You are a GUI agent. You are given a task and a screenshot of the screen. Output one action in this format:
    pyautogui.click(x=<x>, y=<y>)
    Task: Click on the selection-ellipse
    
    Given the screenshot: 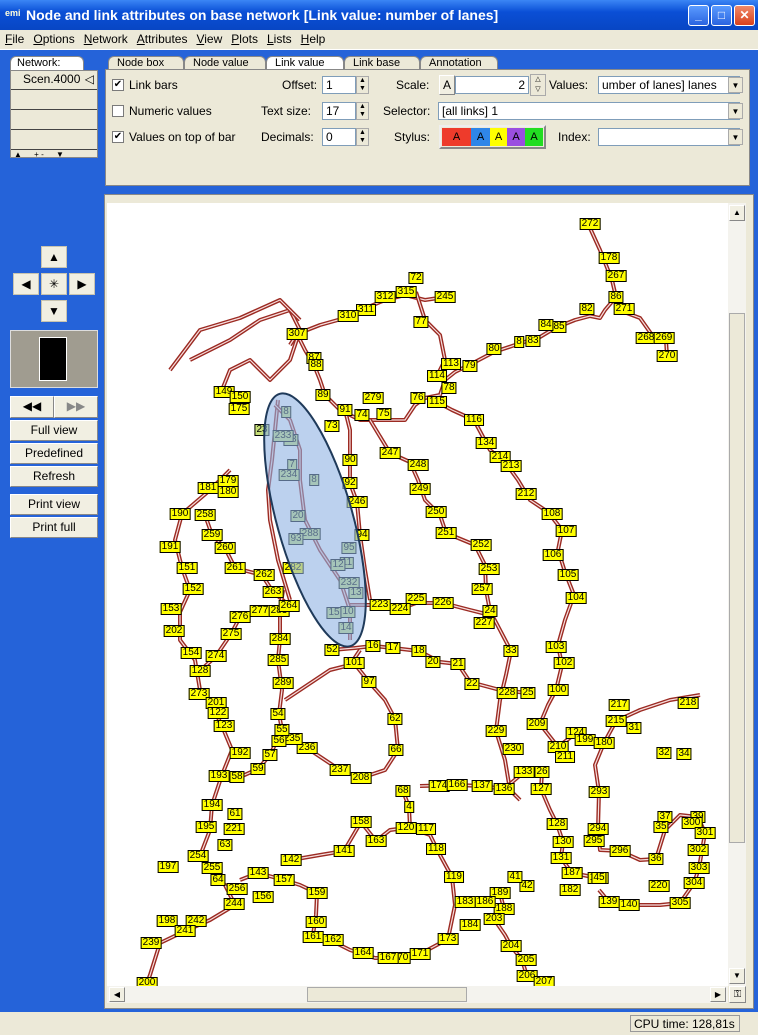 What is the action you would take?
    pyautogui.click(x=315, y=520)
    